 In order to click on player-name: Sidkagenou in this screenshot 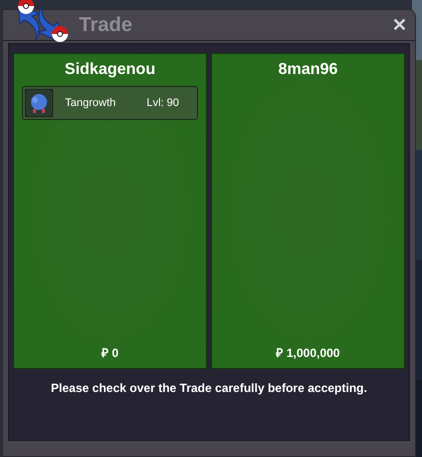, I will do `click(110, 70)`.